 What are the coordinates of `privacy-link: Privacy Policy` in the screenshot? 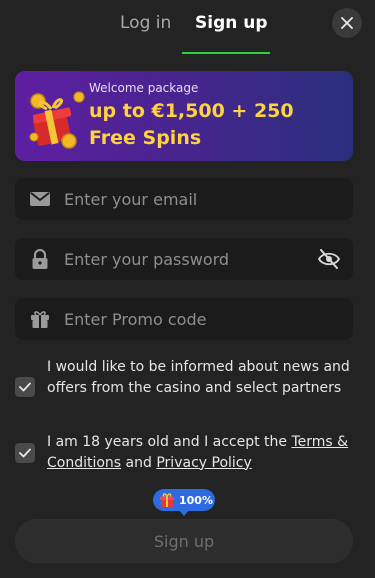 It's located at (203, 463).